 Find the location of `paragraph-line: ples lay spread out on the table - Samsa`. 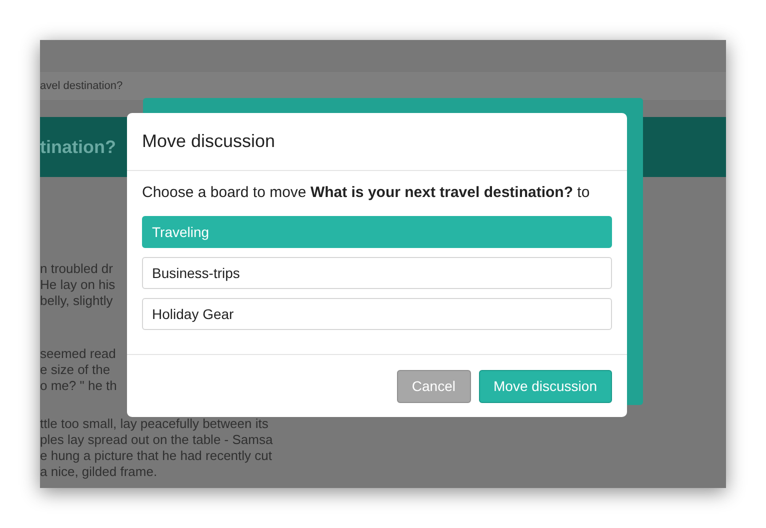

paragraph-line: ples lay spread out on the table - Samsa is located at coordinates (157, 440).